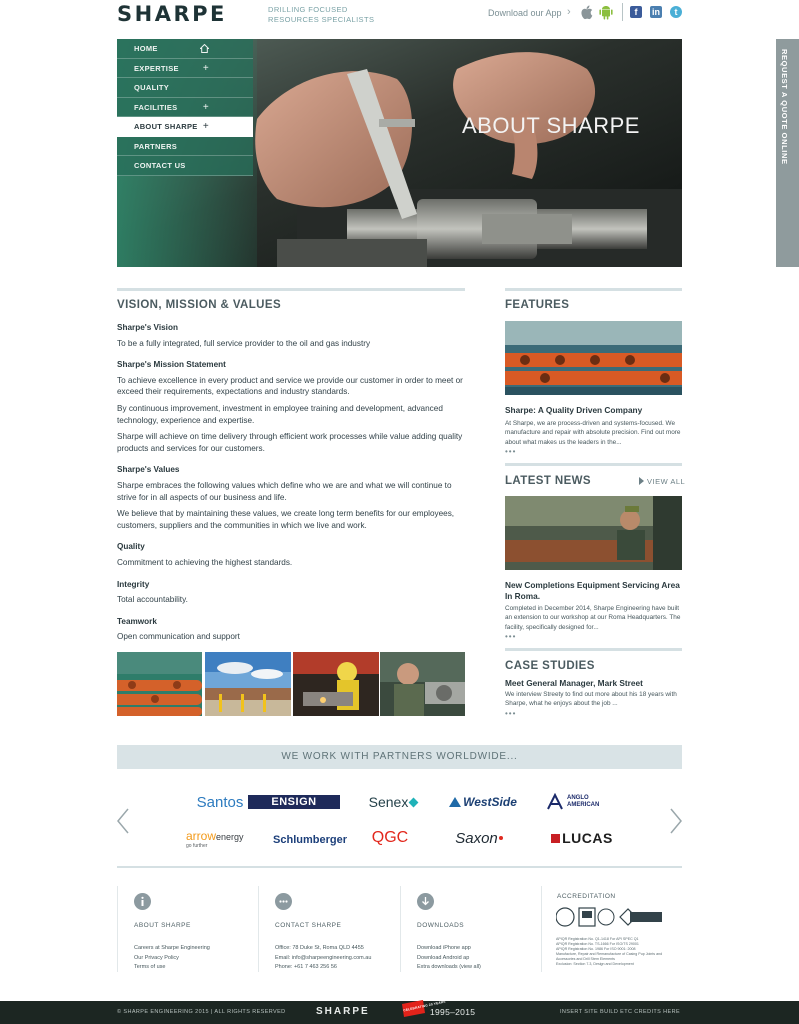 This screenshot has height=1024, width=799. What do you see at coordinates (393, 802) in the screenshot?
I see `partner-logo-senex: Senex` at bounding box center [393, 802].